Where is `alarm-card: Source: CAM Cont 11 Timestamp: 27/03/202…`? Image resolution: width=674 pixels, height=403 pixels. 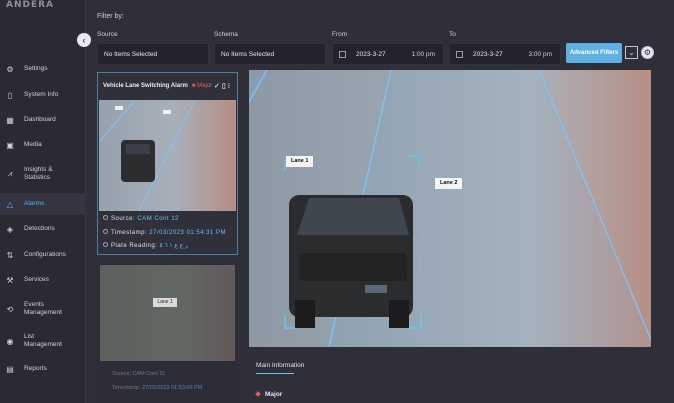 alarm-card: Source: CAM Cont 11 Timestamp: 27/03/202… is located at coordinates (167, 332).